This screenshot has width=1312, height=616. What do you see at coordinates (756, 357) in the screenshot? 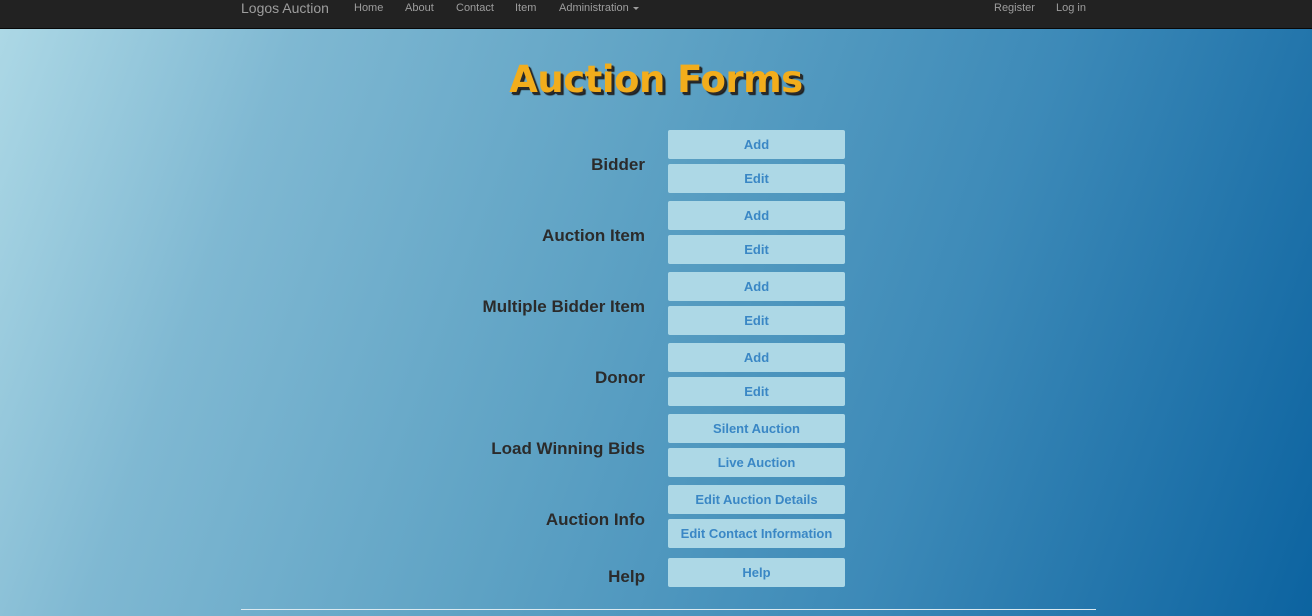
I see `donor-add-button: Add` at bounding box center [756, 357].